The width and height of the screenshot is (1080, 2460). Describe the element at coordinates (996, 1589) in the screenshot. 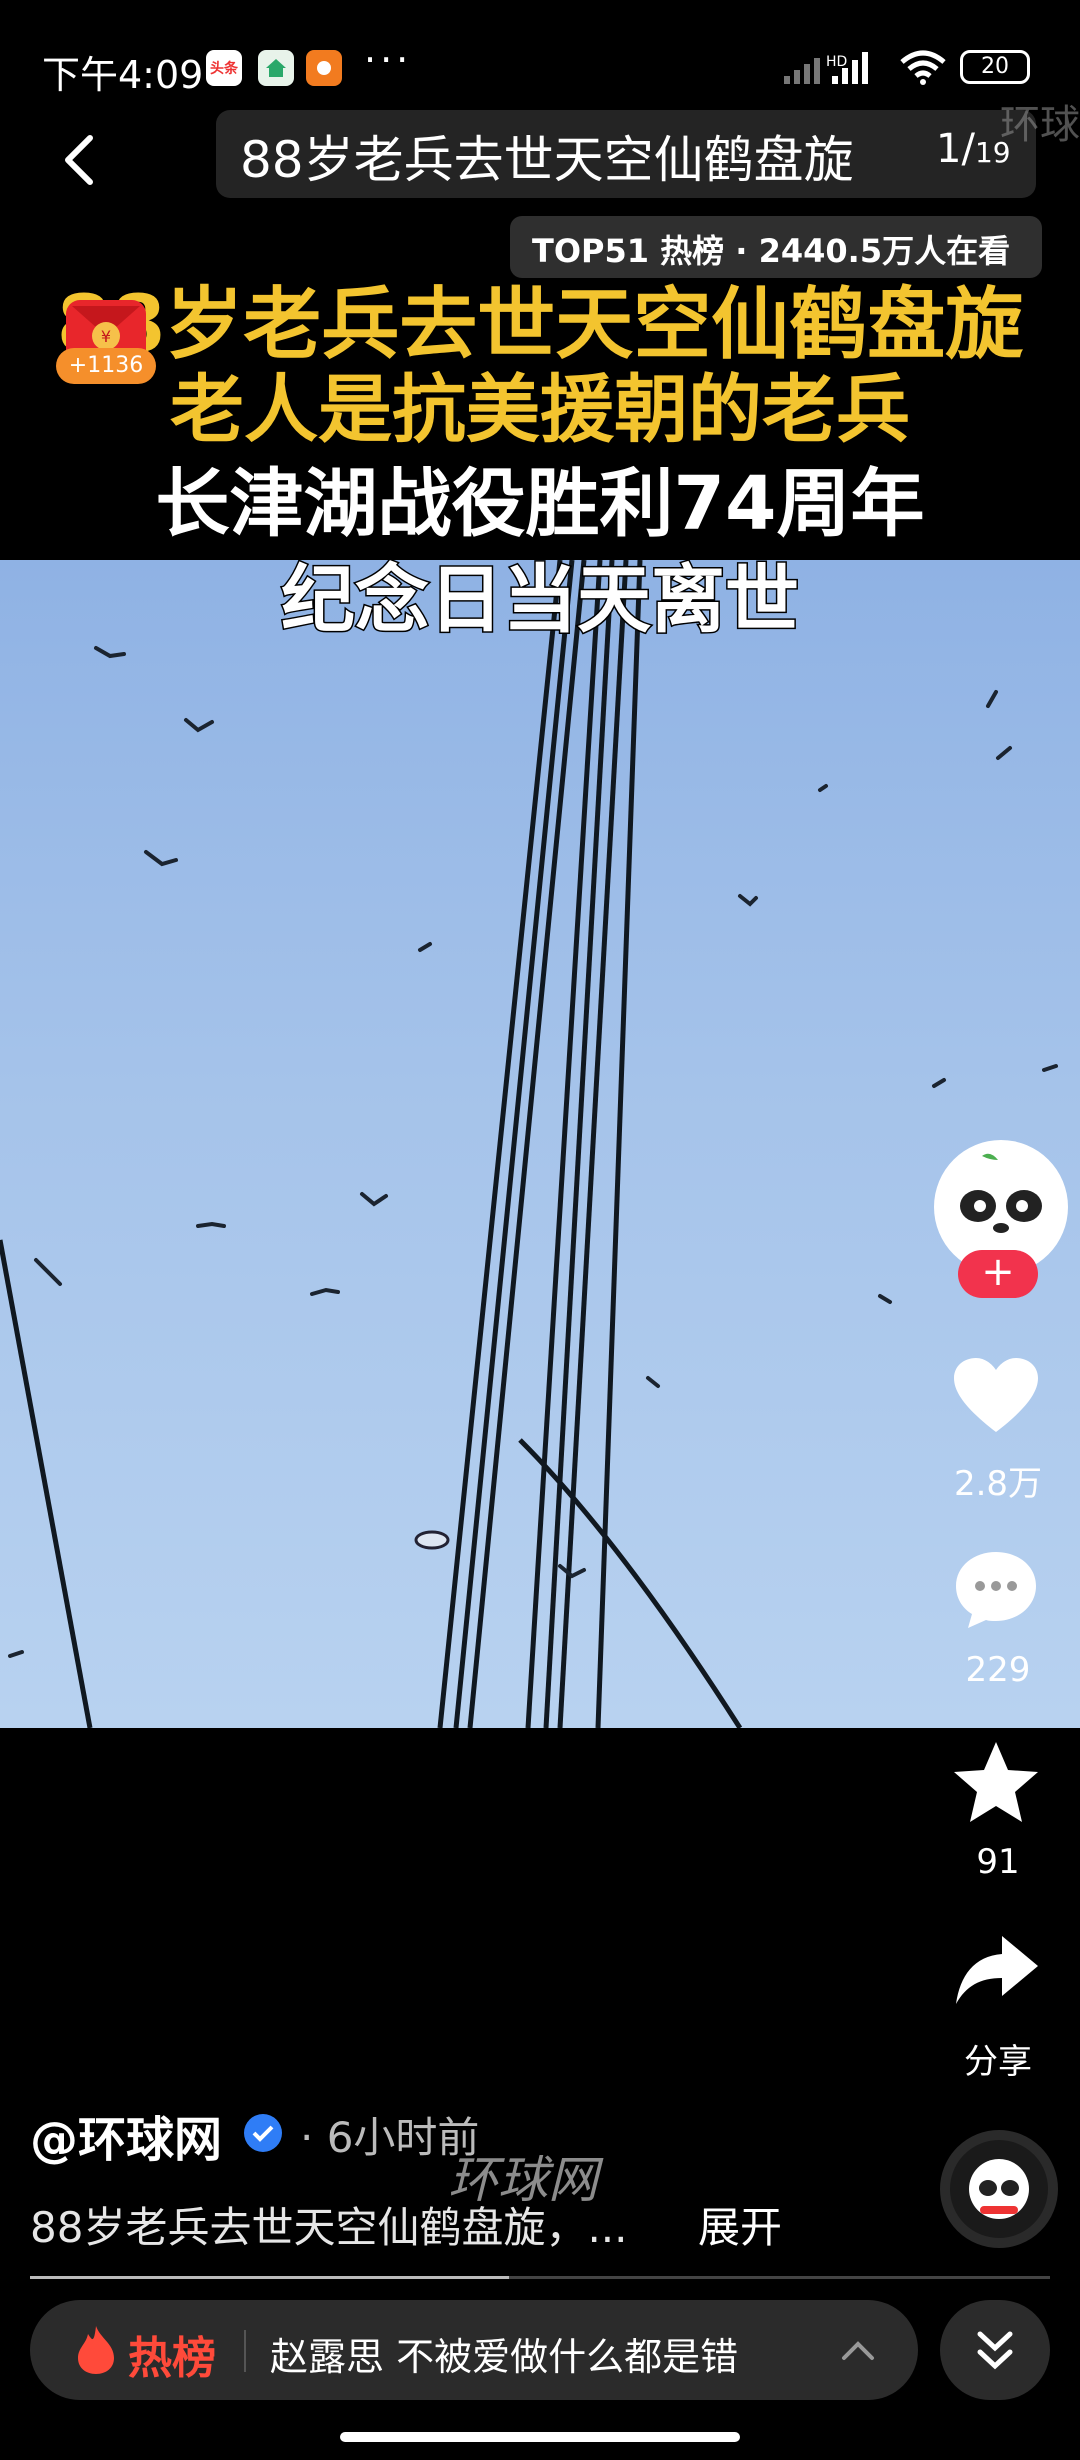

I see `comment-icon` at that location.